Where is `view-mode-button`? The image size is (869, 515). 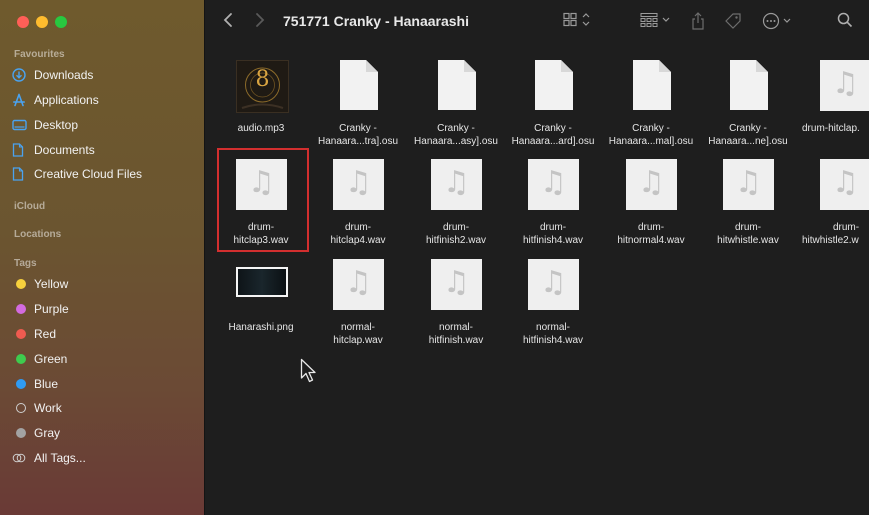 view-mode-button is located at coordinates (578, 23).